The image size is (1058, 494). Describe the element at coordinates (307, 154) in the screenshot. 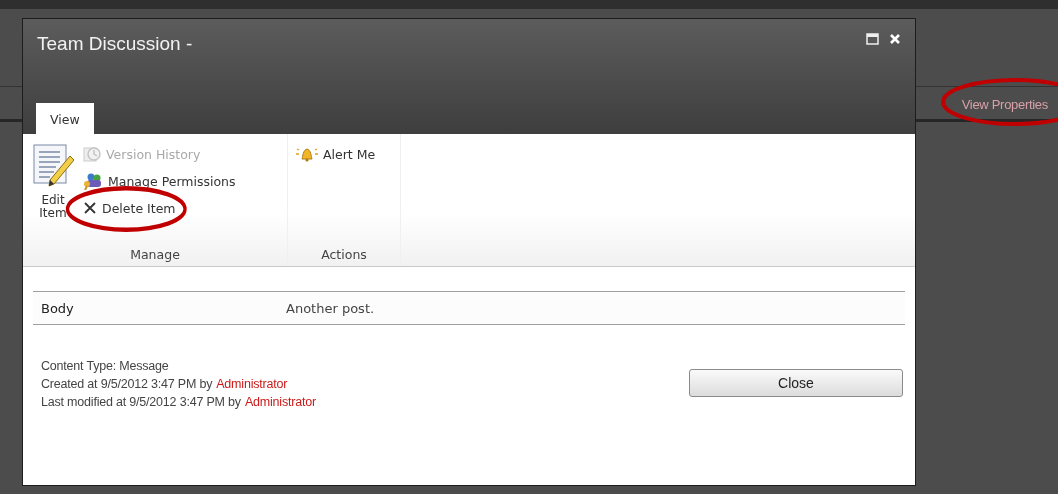

I see `bell-icon` at that location.